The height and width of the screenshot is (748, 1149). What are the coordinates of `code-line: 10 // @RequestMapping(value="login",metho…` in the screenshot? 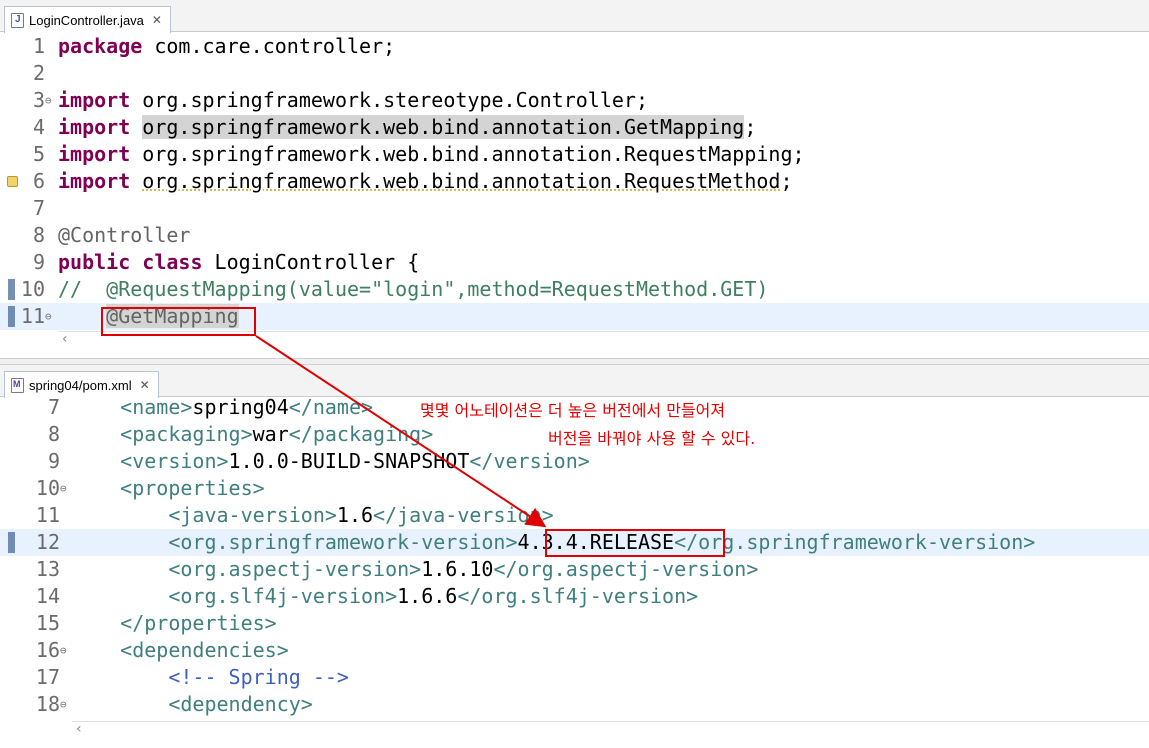 It's located at (574, 289).